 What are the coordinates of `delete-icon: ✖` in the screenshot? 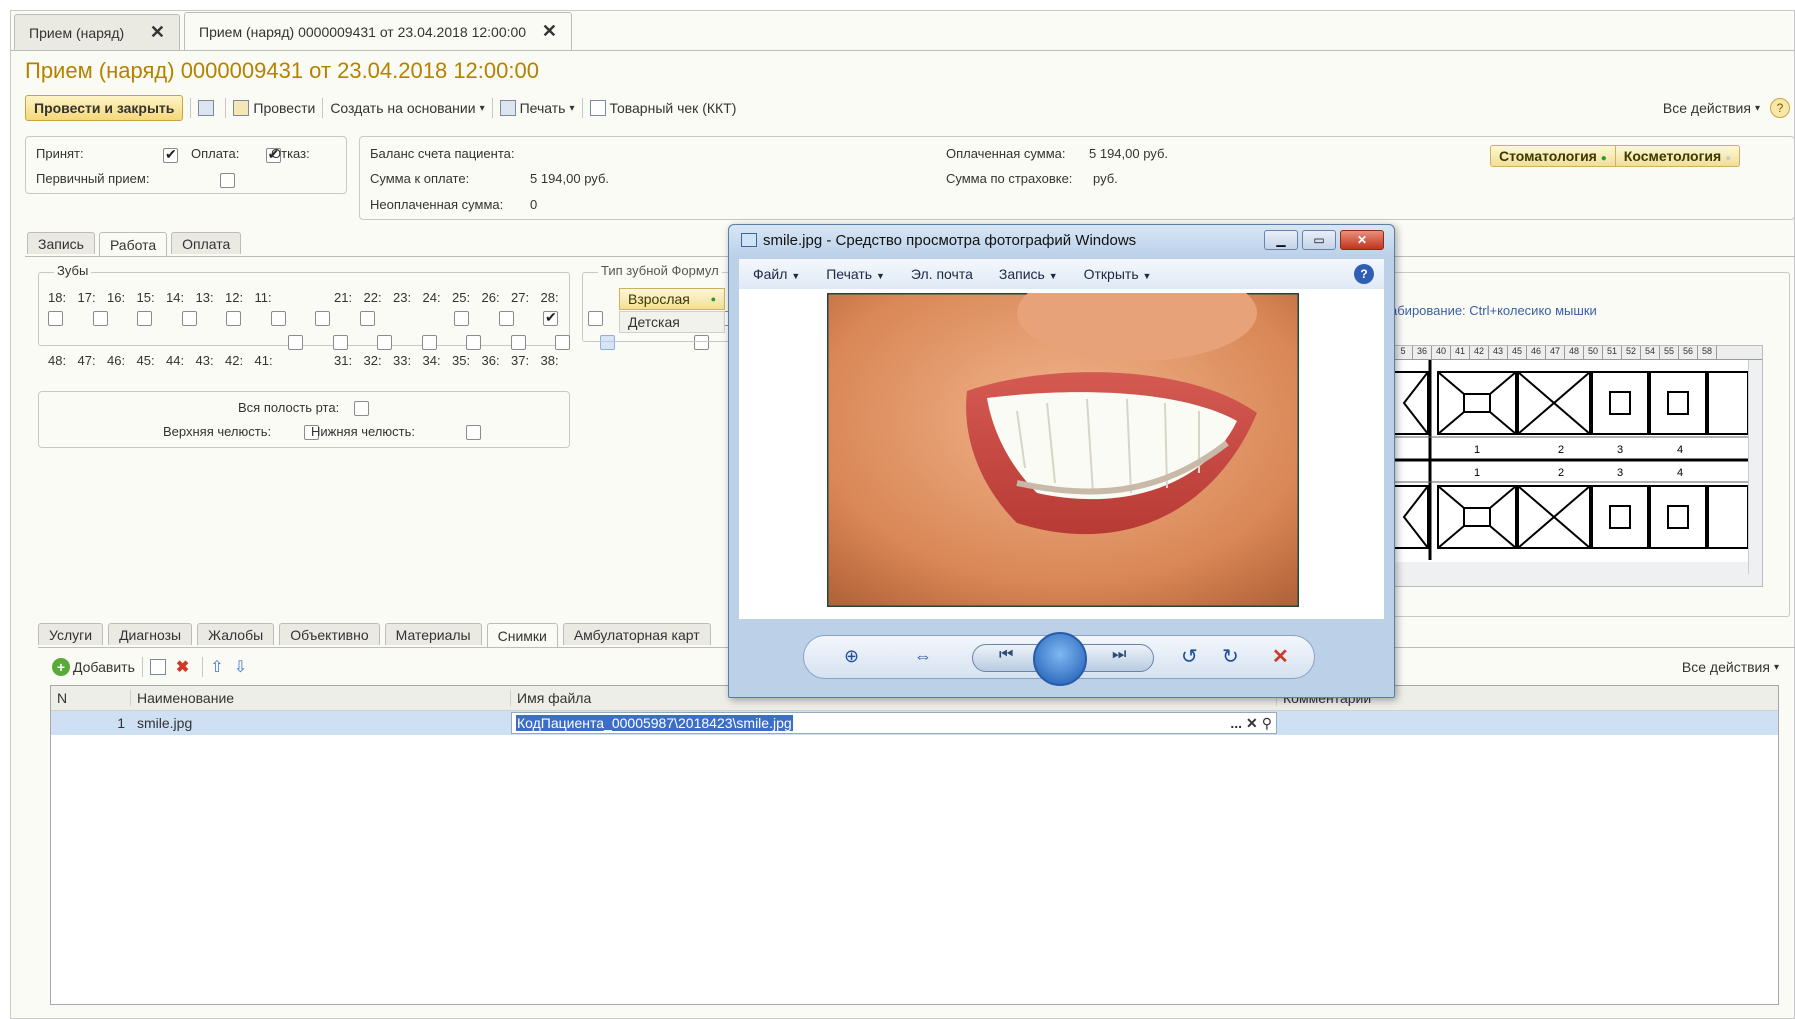 It's located at (182, 667).